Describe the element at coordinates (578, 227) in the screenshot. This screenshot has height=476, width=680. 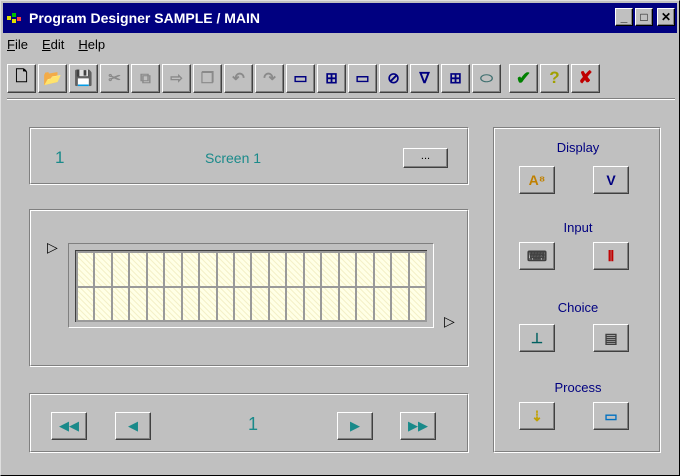
I see `input-label: Input` at that location.